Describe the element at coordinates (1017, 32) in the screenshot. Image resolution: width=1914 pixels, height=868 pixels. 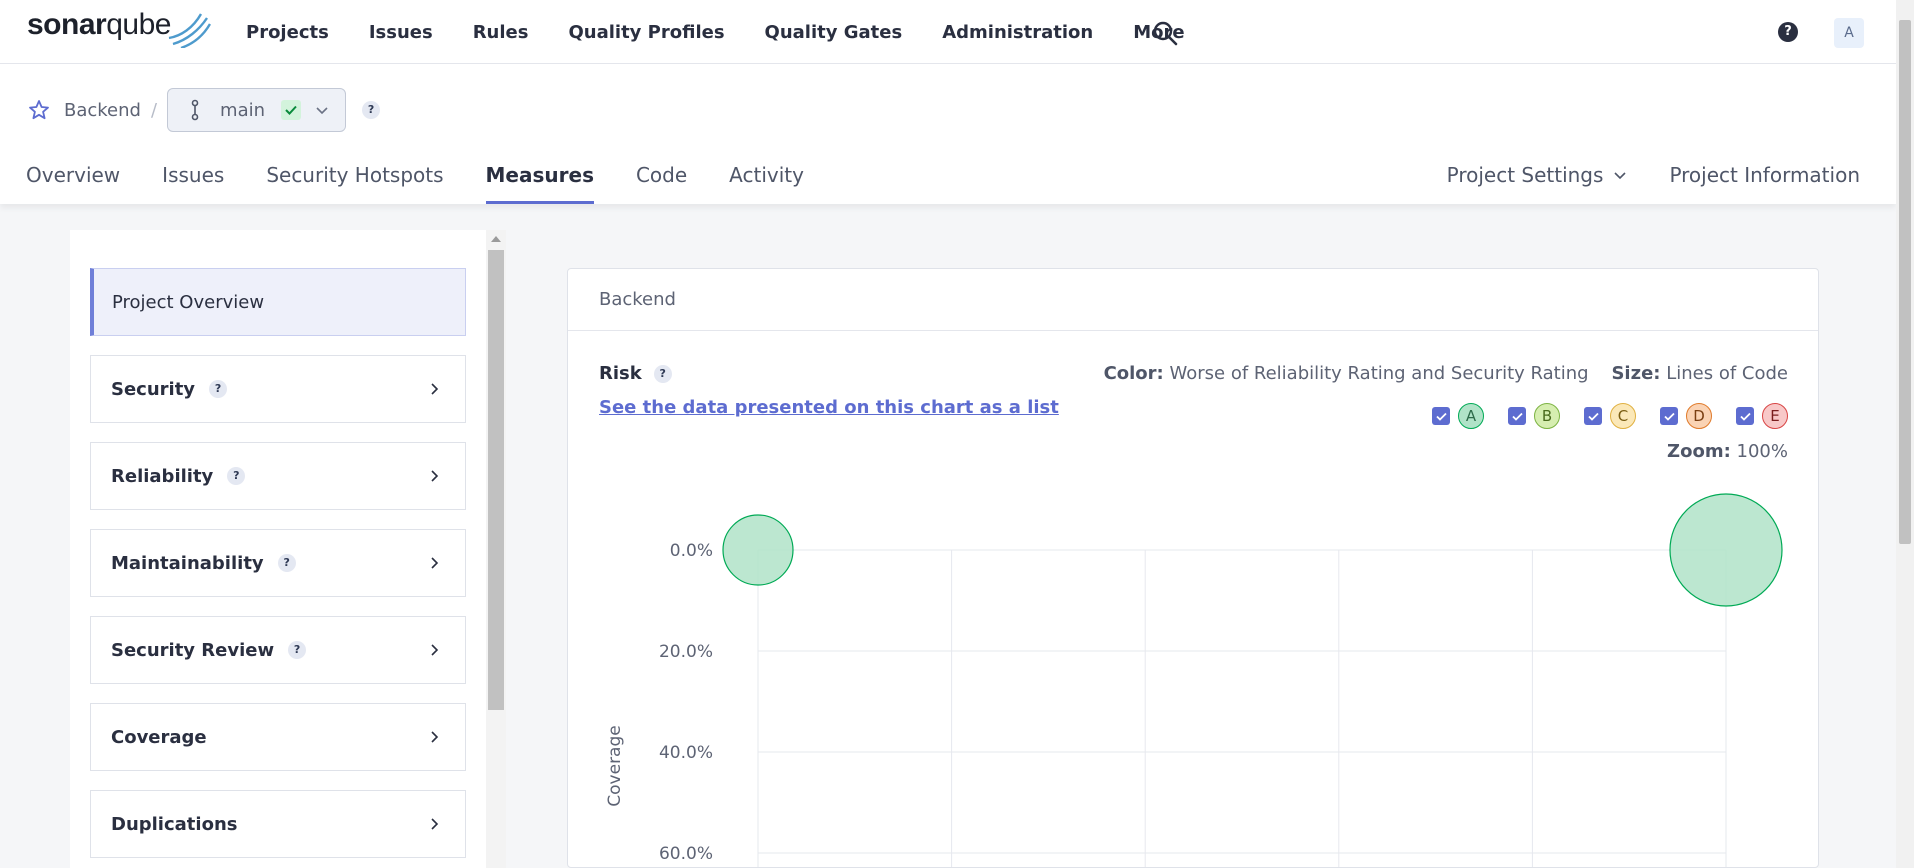
I see `menu-administration: Administration` at that location.